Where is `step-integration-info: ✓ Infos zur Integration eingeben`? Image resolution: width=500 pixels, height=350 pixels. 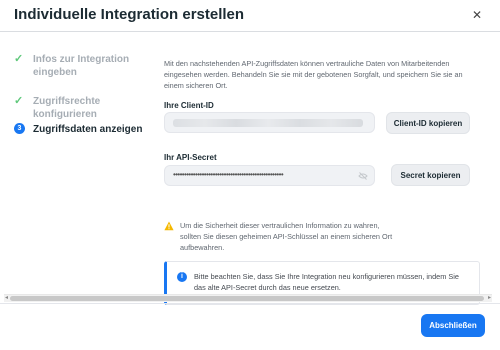 step-integration-info: ✓ Infos zur Integration eingeben is located at coordinates (81, 66).